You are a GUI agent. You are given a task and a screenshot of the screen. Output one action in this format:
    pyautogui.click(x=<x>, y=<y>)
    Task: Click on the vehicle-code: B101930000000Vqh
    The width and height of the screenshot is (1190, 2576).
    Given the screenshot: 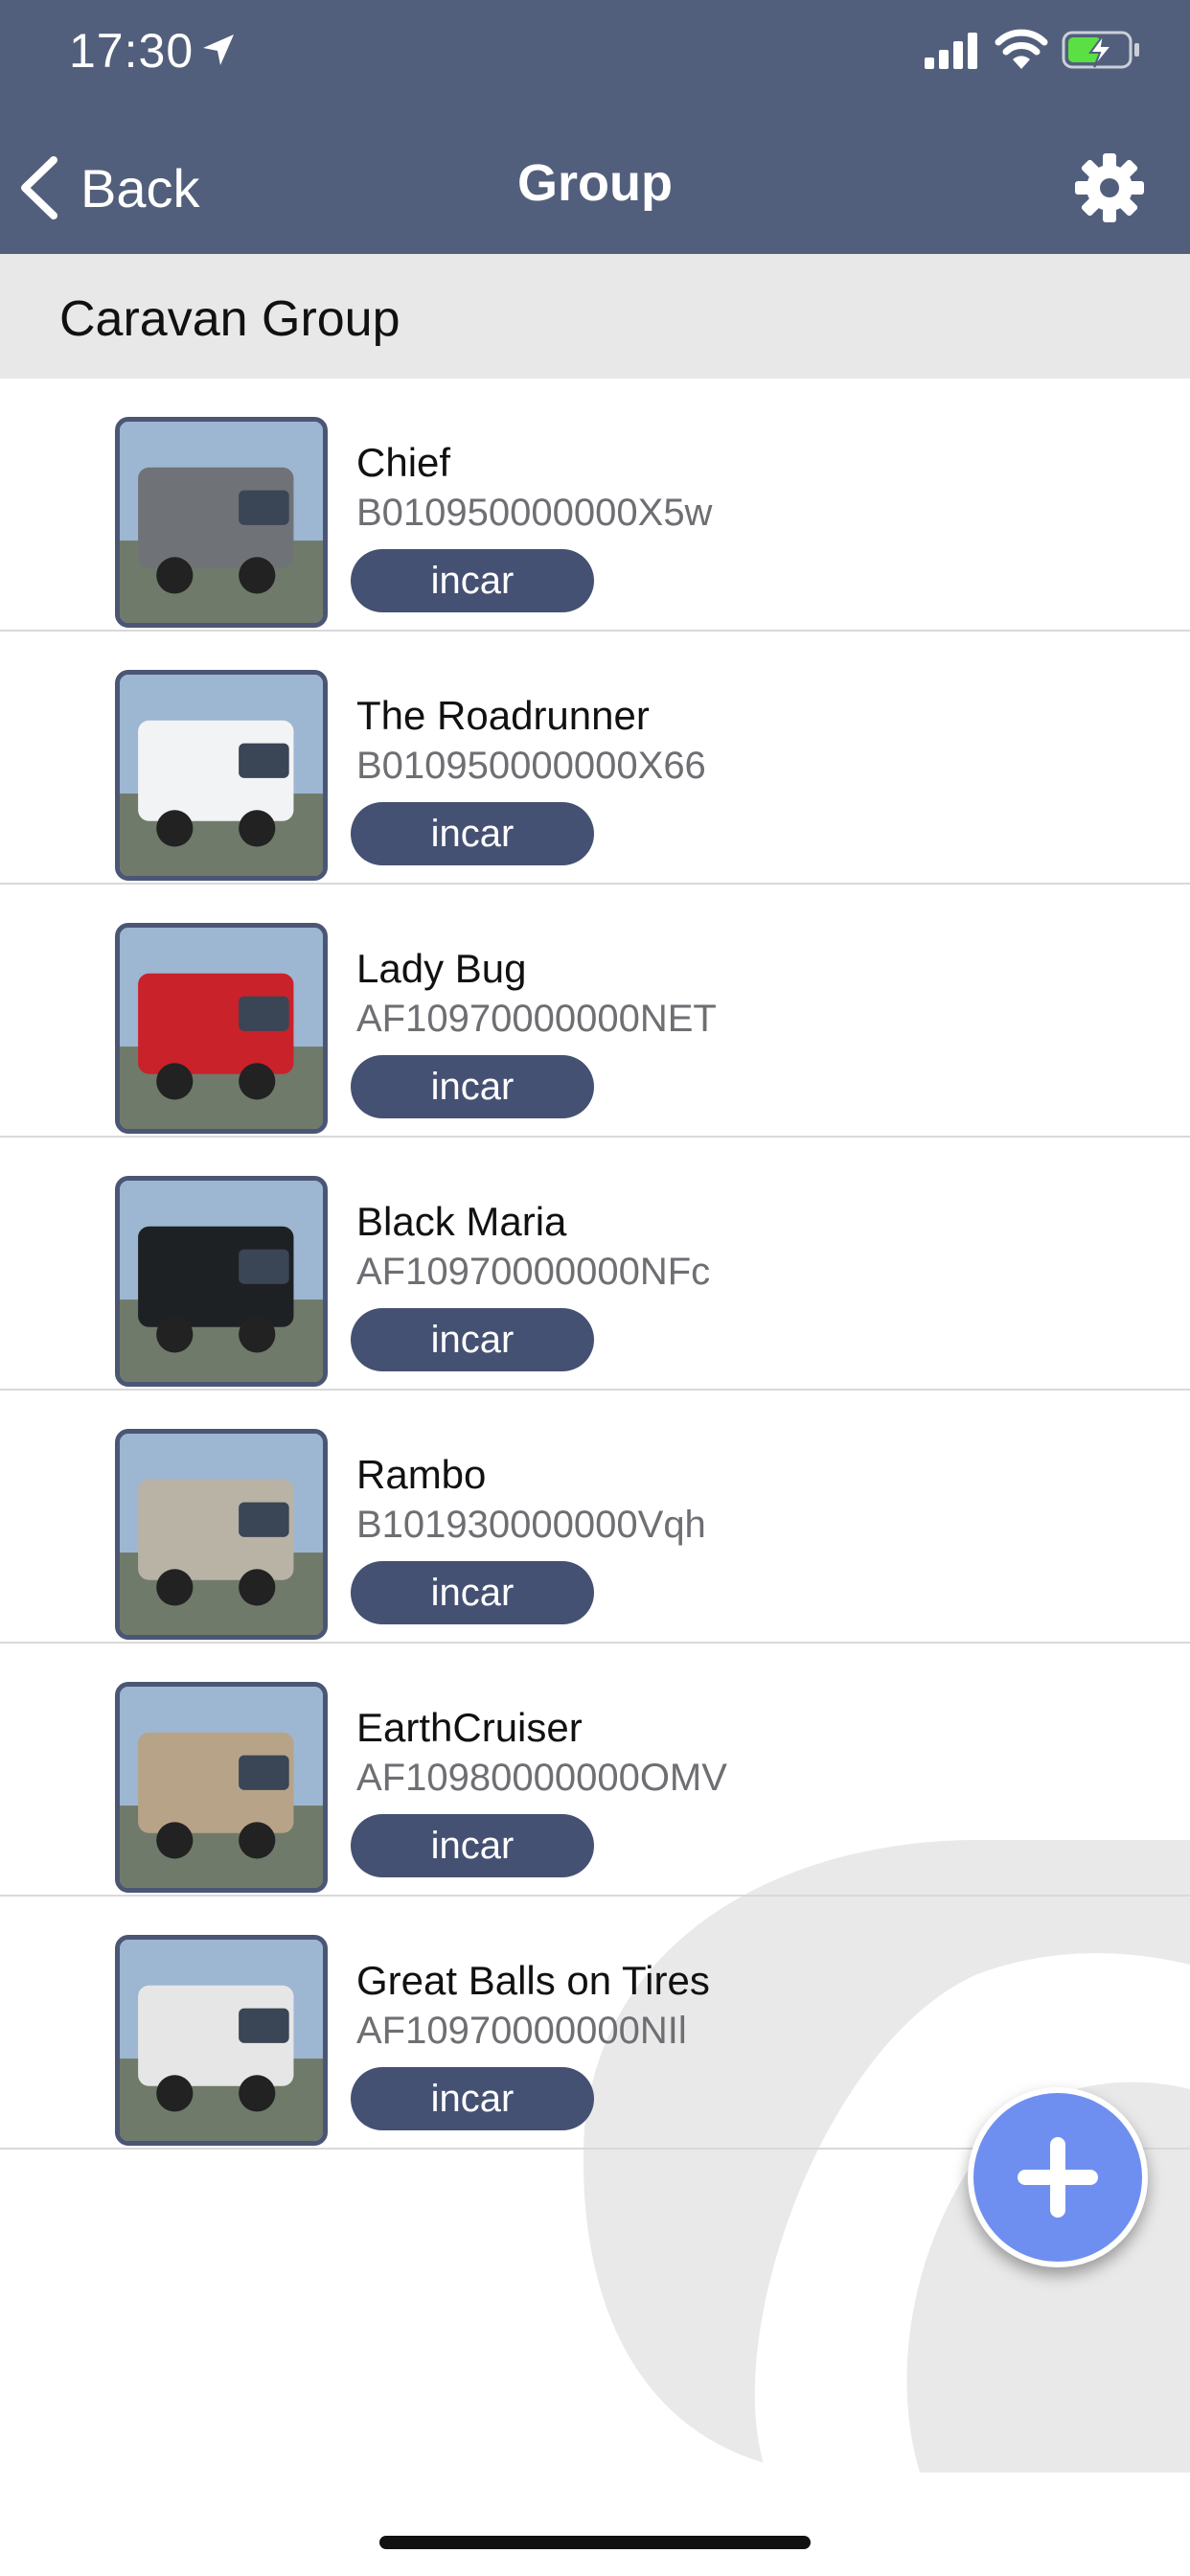 What is the action you would take?
    pyautogui.click(x=531, y=1525)
    